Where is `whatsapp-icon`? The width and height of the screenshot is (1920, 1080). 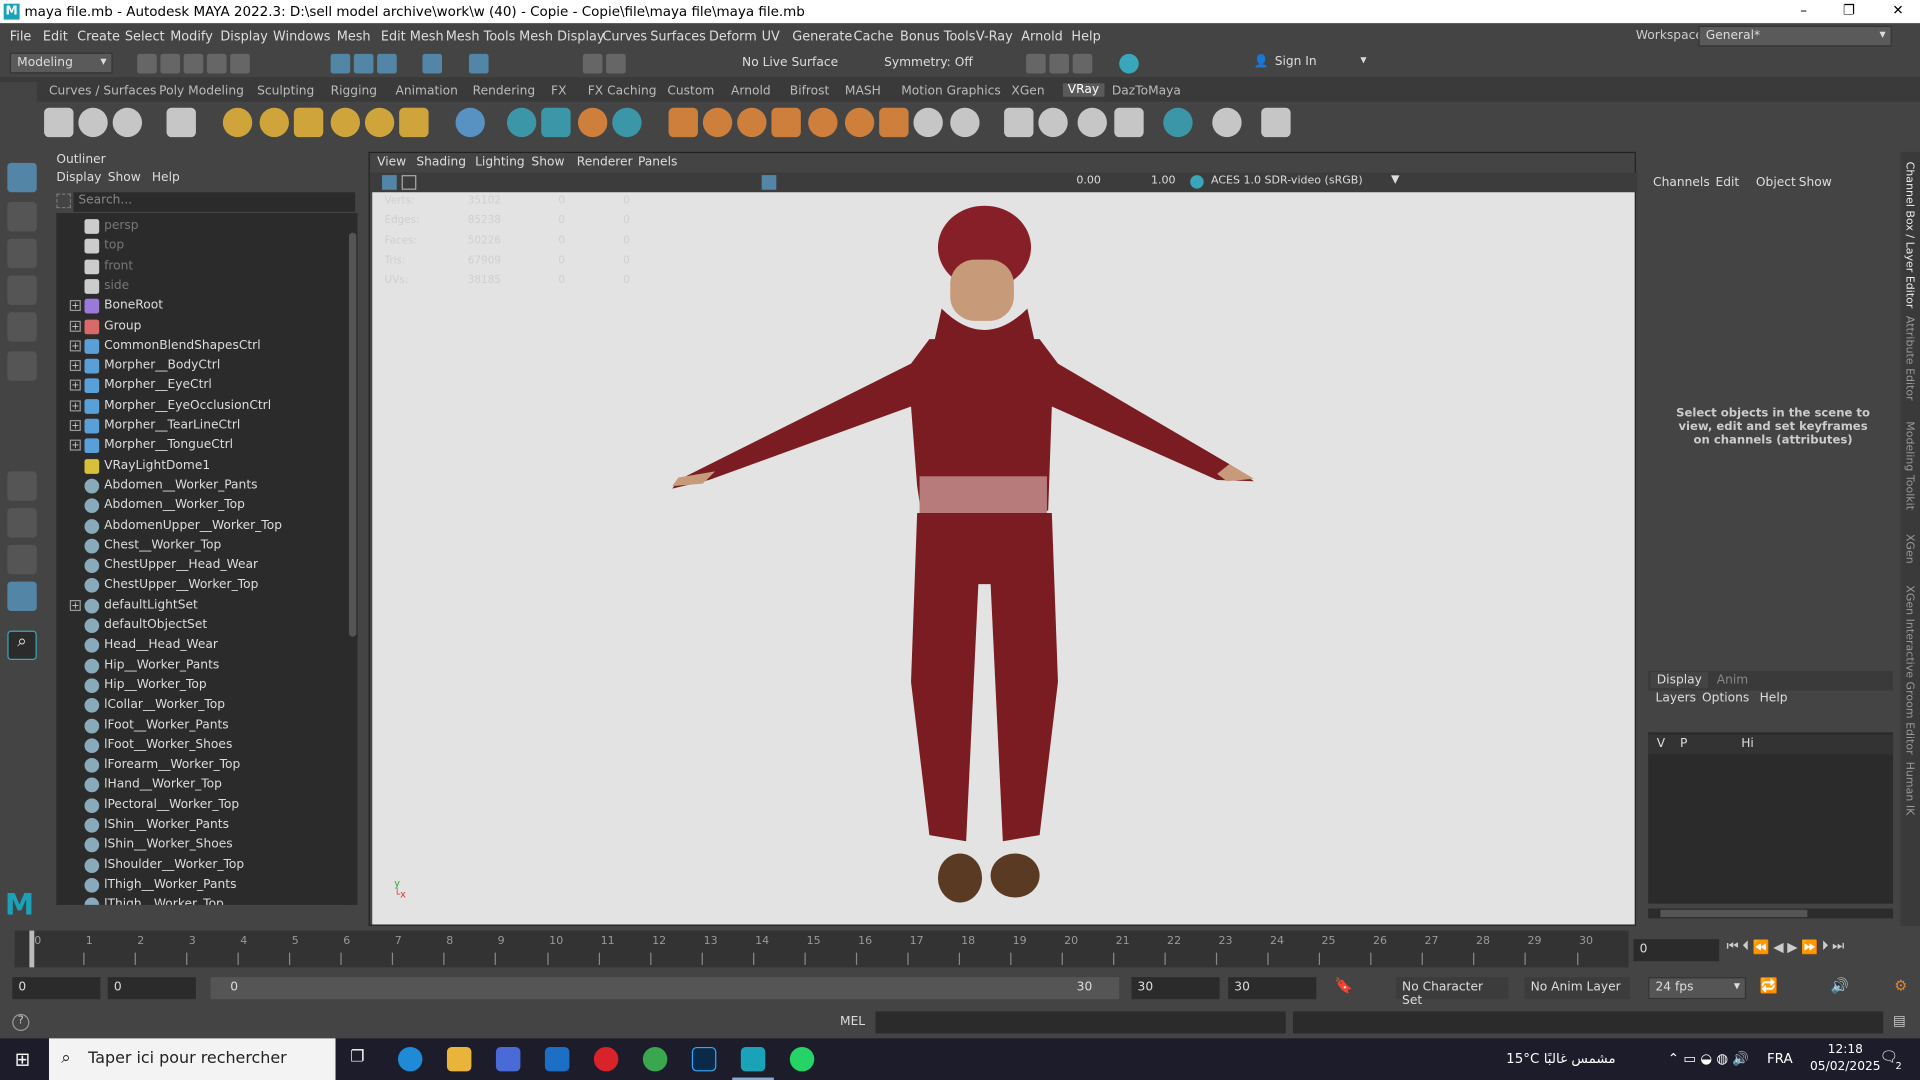
whatsapp-icon is located at coordinates (802, 1059).